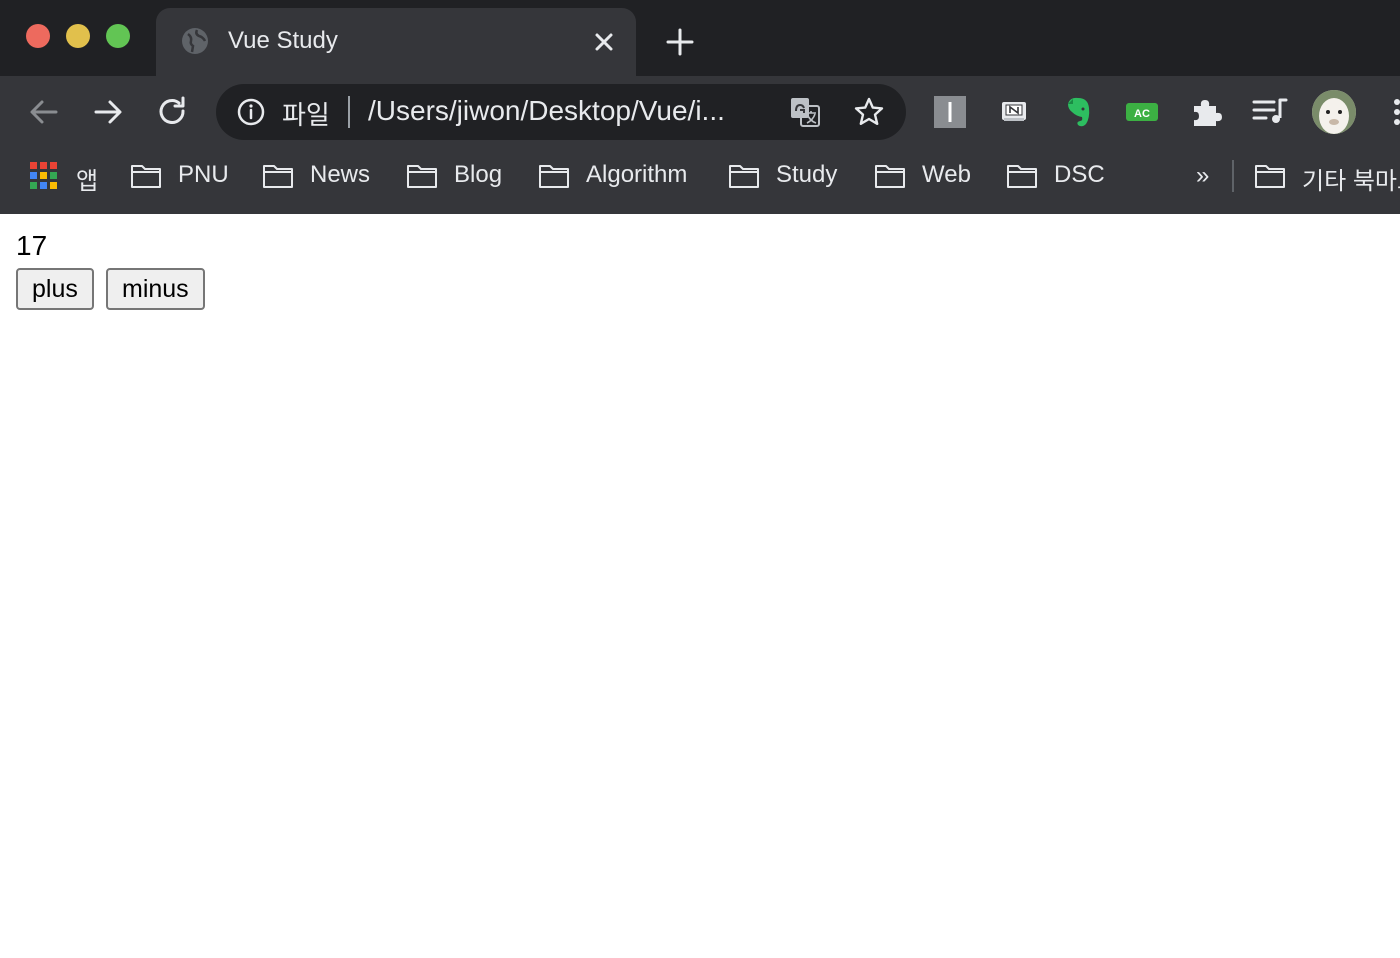  I want to click on bookmarks-overflow-chevron: », so click(1202, 176).